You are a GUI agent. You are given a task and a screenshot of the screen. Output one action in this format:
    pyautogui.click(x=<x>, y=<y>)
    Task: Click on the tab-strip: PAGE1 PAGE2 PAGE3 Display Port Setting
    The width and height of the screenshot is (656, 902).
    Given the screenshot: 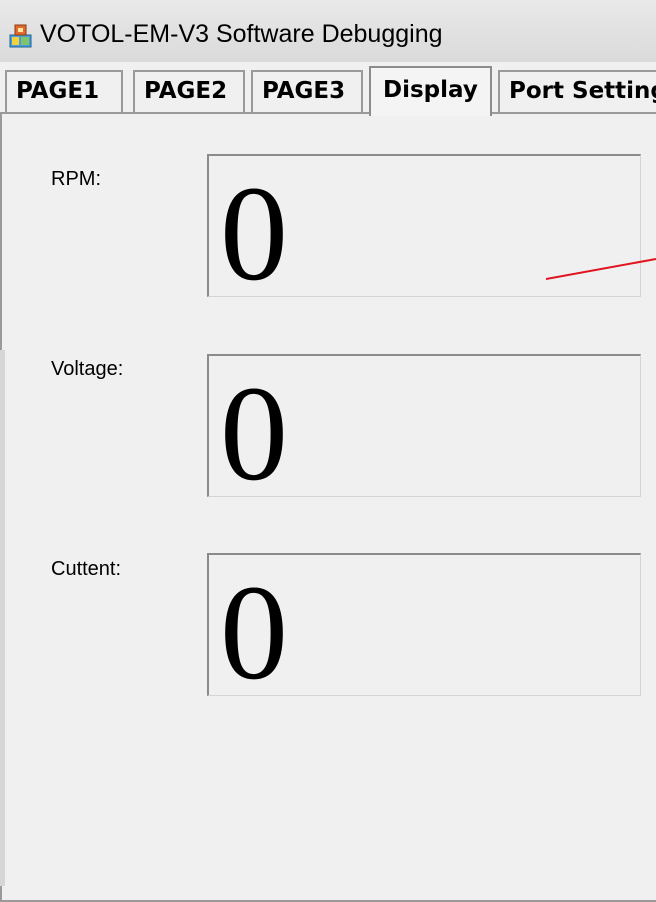 What is the action you would take?
    pyautogui.click(x=328, y=89)
    